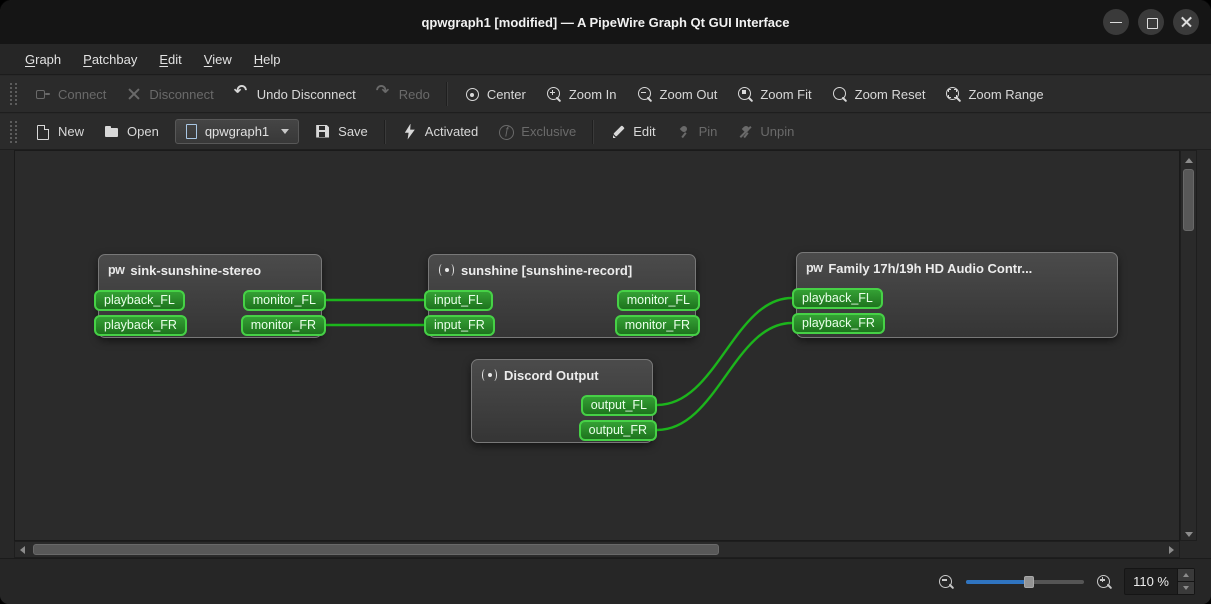 The height and width of the screenshot is (604, 1211). What do you see at coordinates (323, 132) in the screenshot?
I see `save-icon` at bounding box center [323, 132].